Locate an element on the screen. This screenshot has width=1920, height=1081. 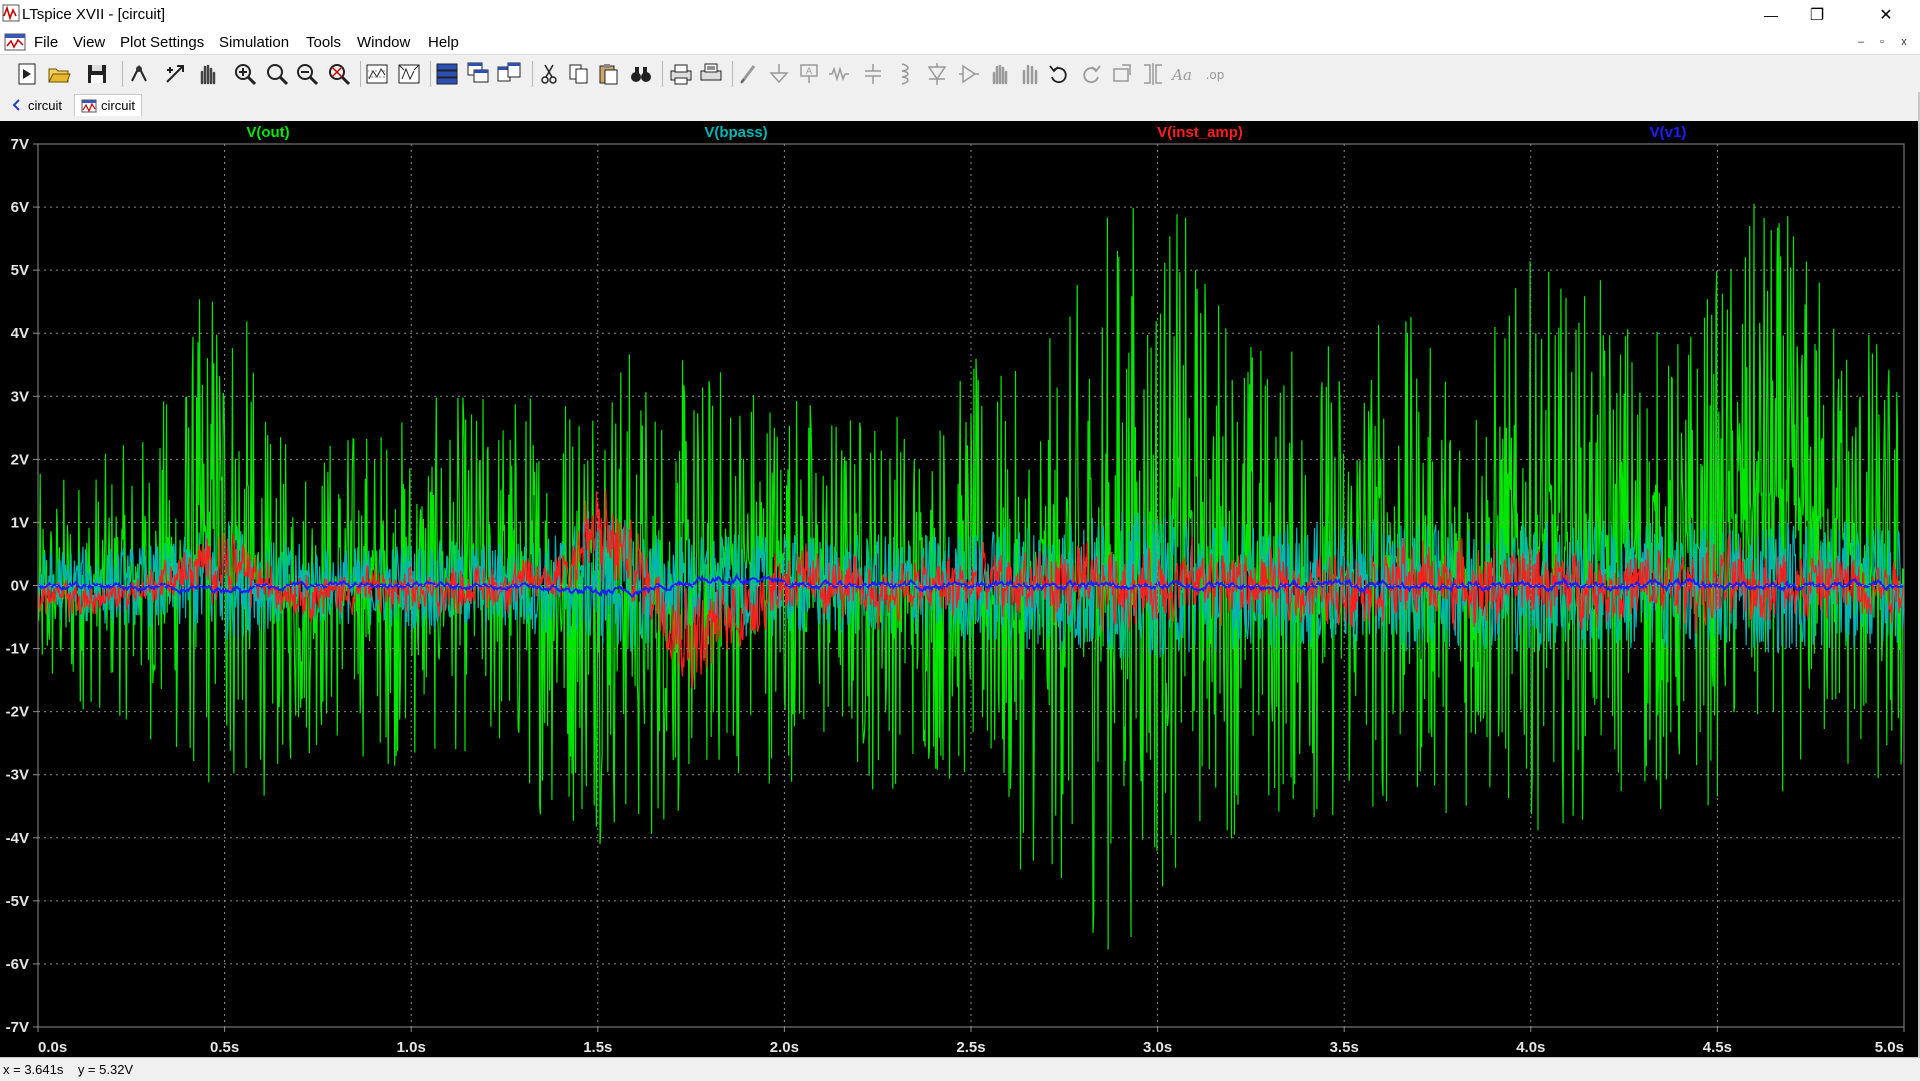
menu-tools: Tools is located at coordinates (323, 42).